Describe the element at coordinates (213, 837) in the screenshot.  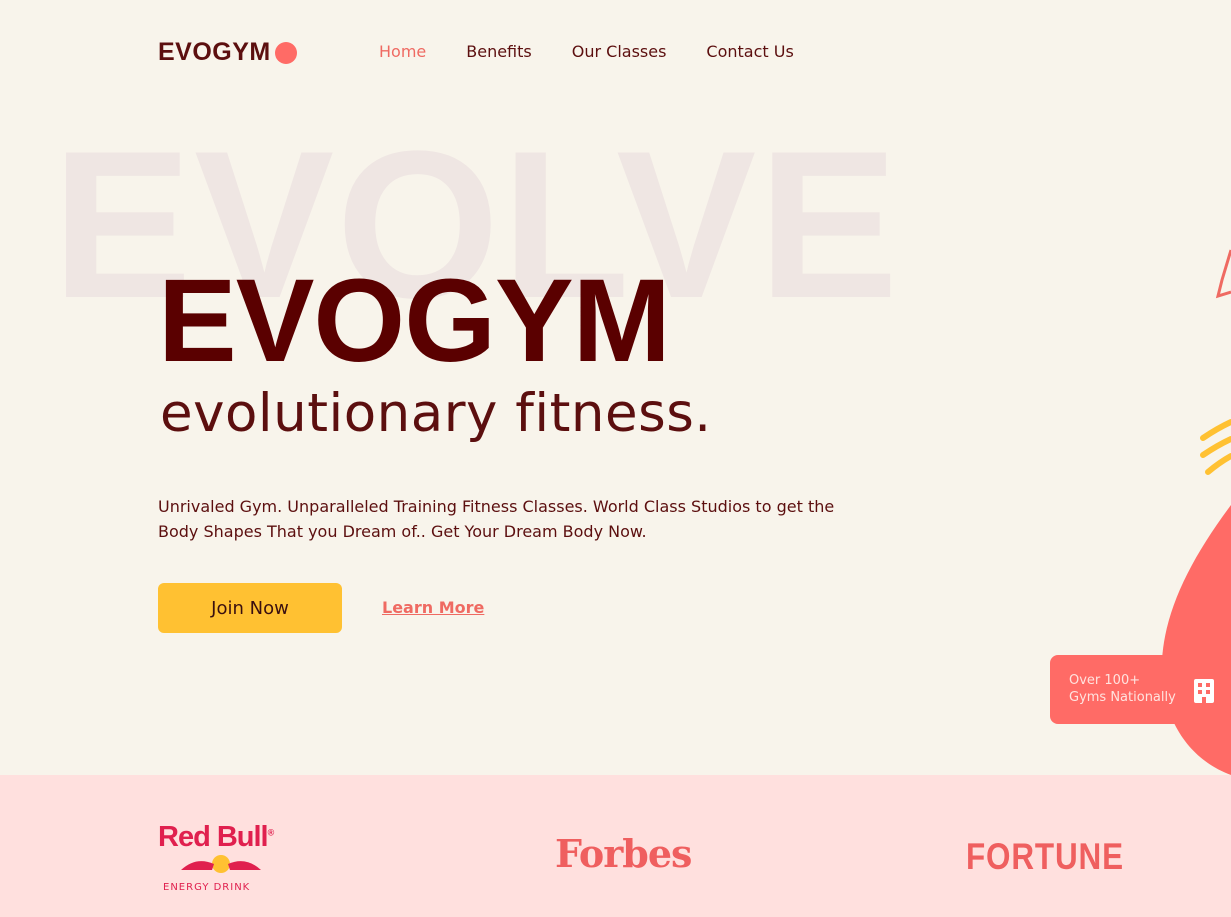
I see `redbull-wordmark: Red Bull` at that location.